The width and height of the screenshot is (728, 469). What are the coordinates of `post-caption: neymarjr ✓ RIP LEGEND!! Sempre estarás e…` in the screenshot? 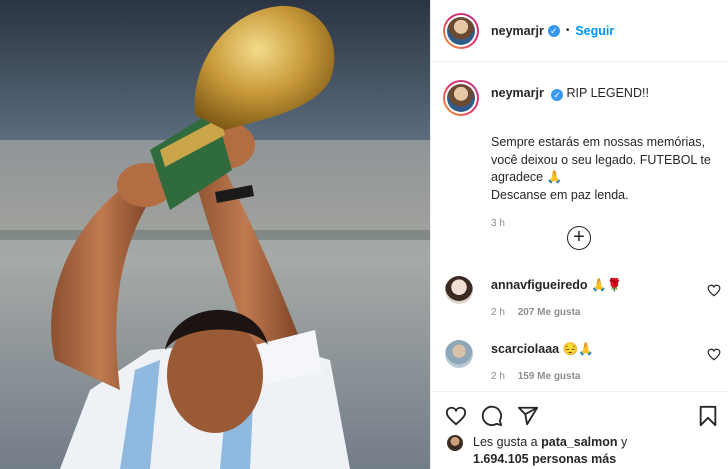 It's located at (581, 154).